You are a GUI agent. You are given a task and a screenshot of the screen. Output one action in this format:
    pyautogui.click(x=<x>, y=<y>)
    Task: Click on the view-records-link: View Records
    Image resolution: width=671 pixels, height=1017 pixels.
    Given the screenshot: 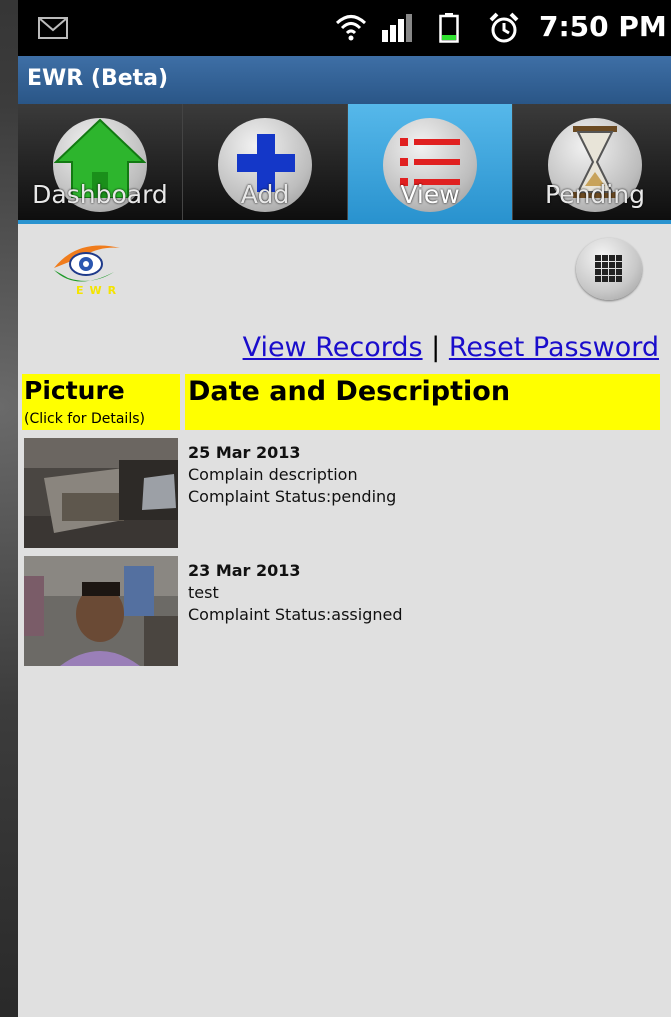 What is the action you would take?
    pyautogui.click(x=333, y=347)
    